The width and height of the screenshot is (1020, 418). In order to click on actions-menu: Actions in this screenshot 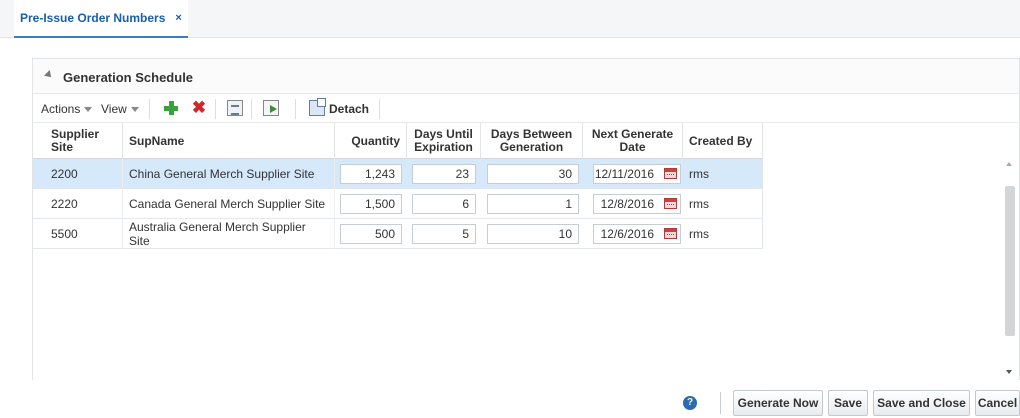, I will do `click(67, 109)`.